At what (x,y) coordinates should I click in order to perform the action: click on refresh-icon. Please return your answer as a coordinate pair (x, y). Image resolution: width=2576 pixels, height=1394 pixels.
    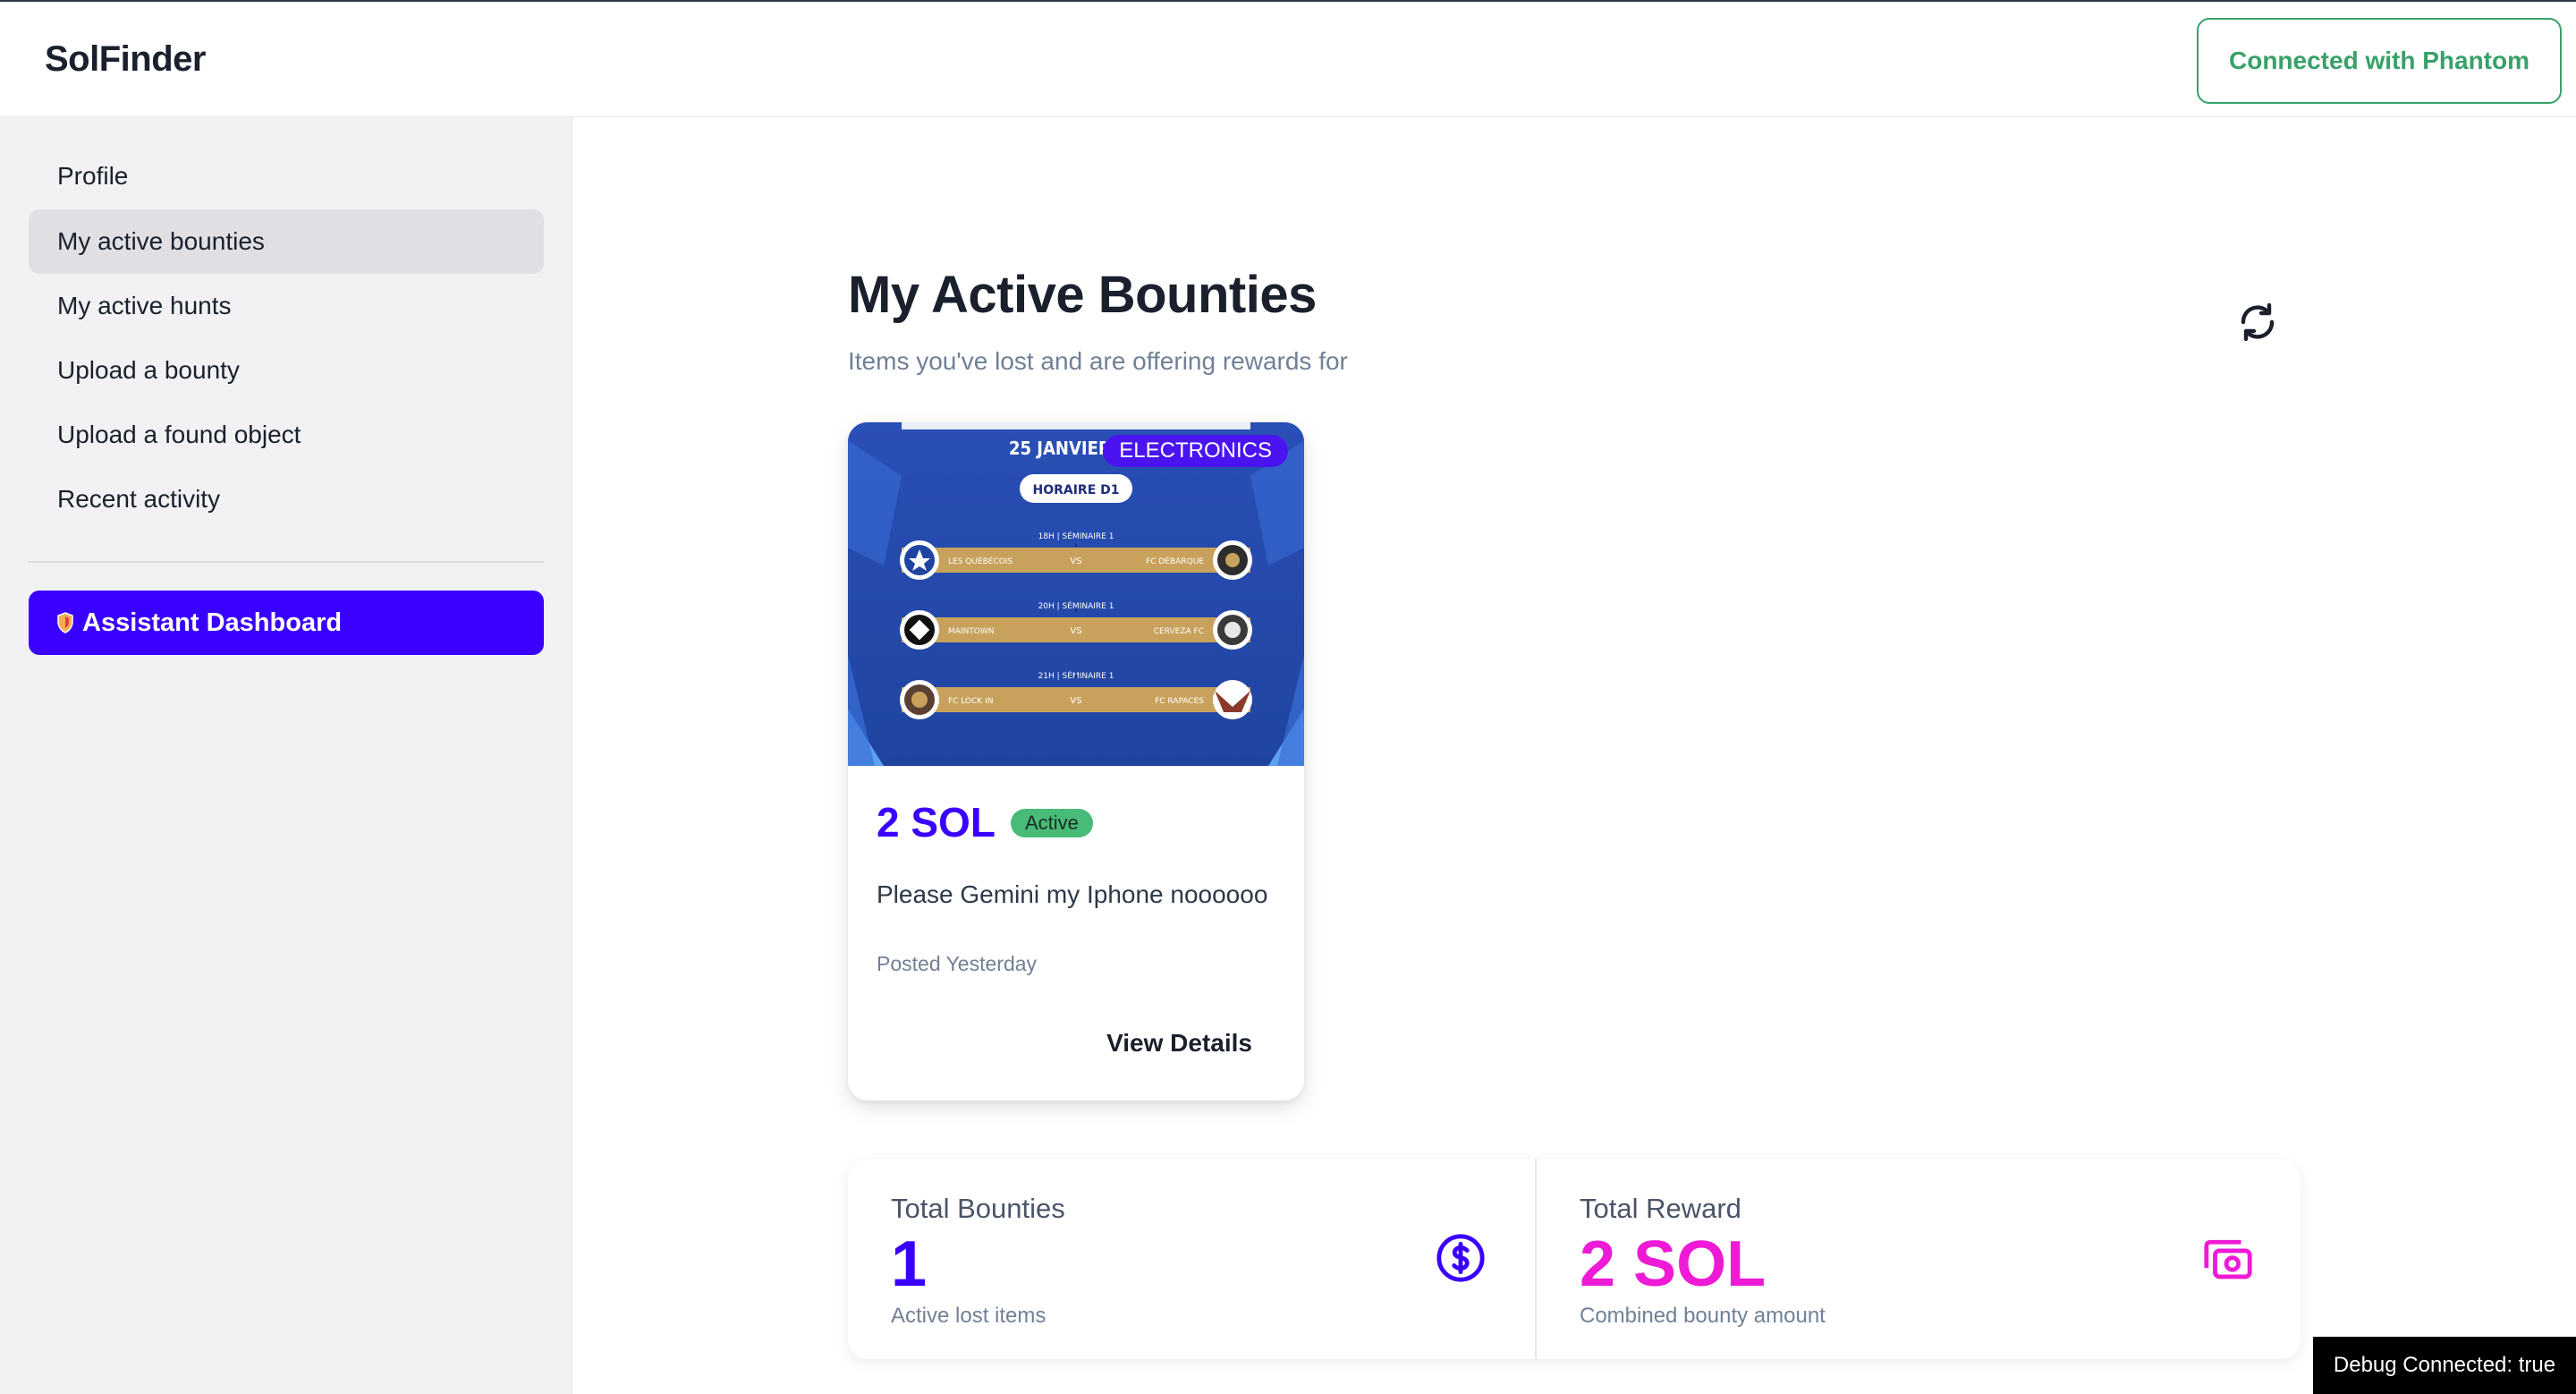
    Looking at the image, I should click on (2257, 322).